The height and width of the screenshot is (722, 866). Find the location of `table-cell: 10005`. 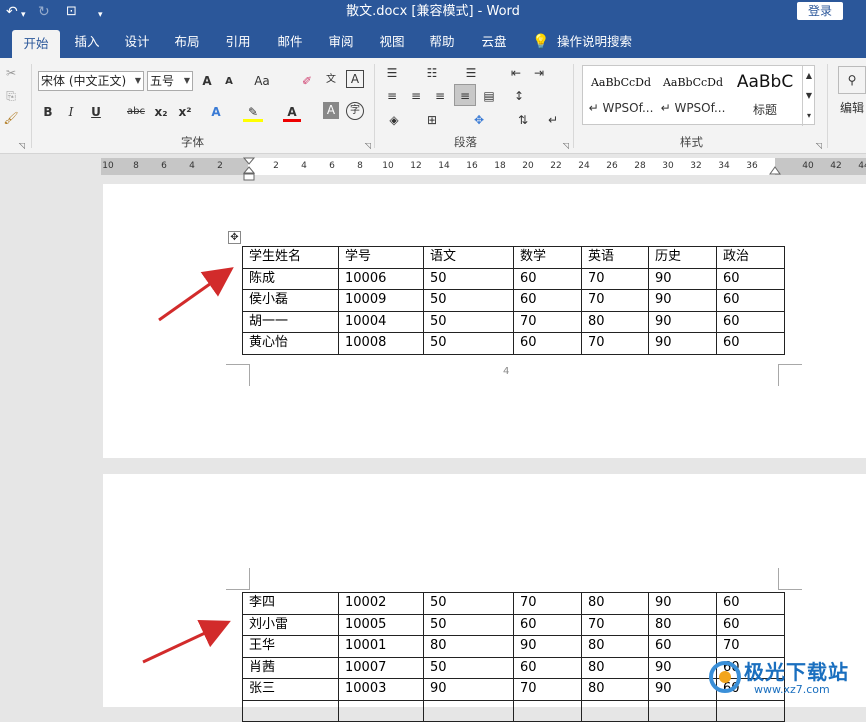

table-cell: 10005 is located at coordinates (381, 624).